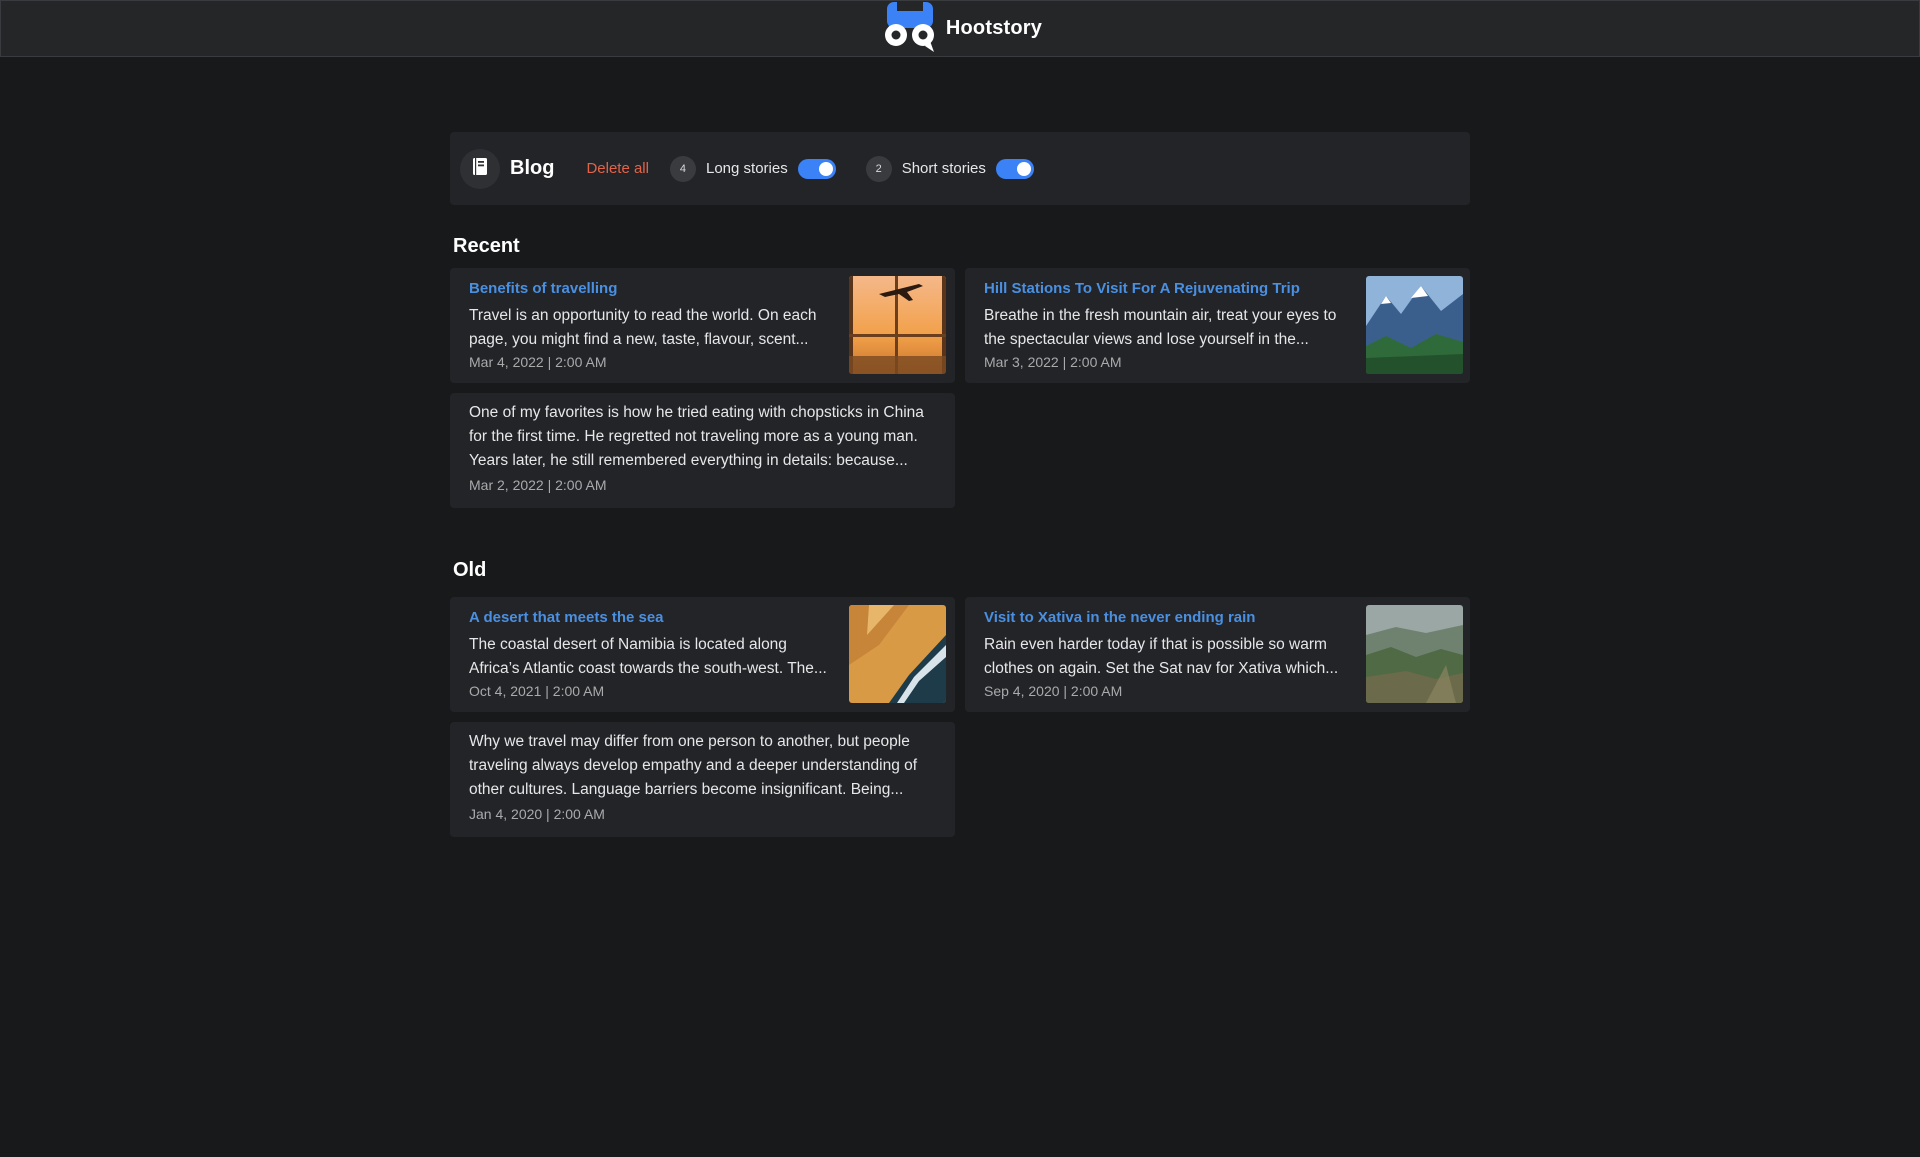 The height and width of the screenshot is (1157, 1920). I want to click on blog-icon-button, so click(480, 168).